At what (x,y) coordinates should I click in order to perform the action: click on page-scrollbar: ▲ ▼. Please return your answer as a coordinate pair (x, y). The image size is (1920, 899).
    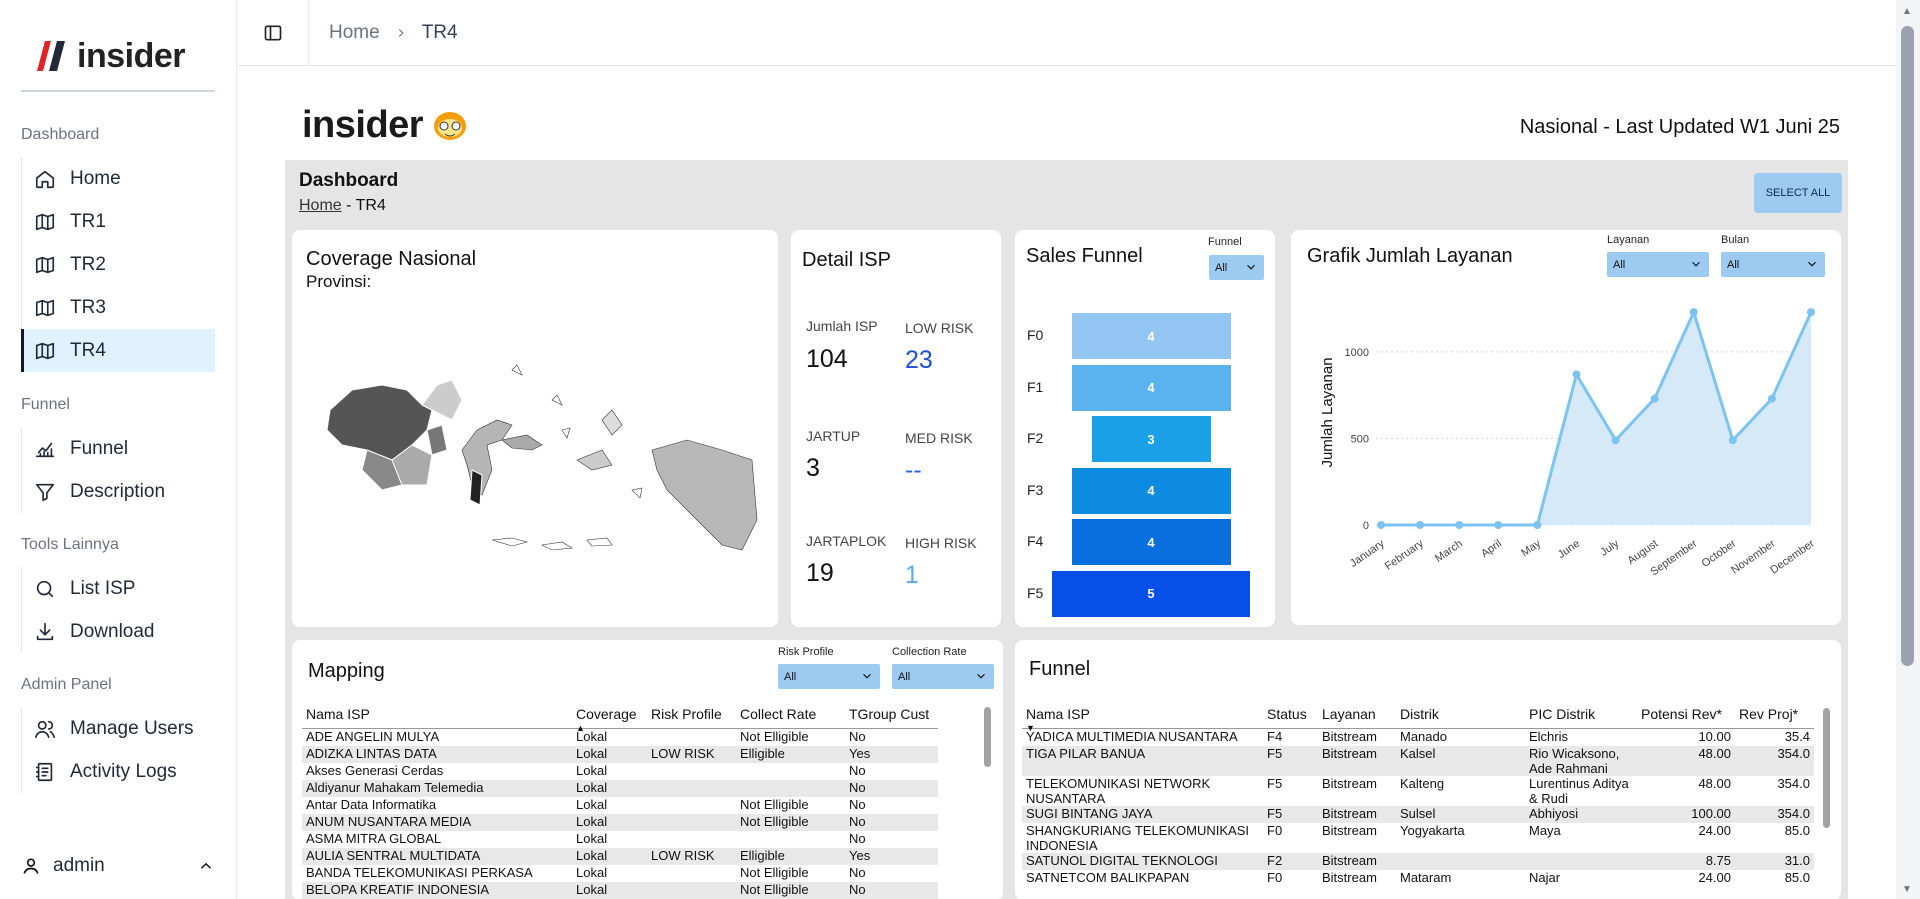
    Looking at the image, I should click on (1908, 449).